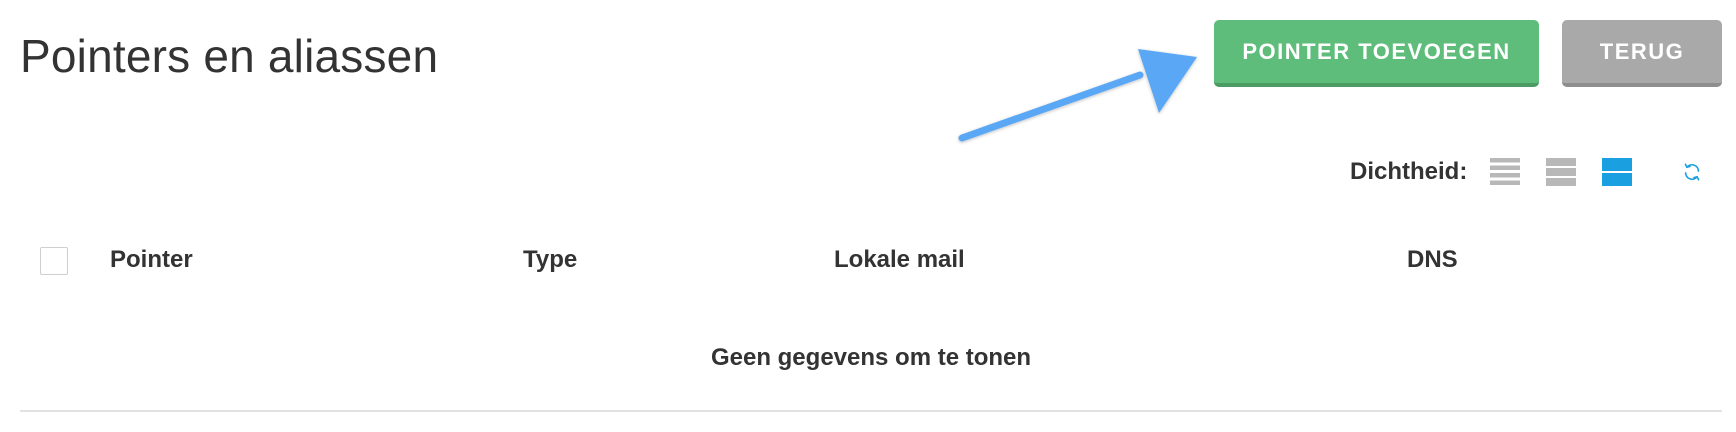 This screenshot has width=1736, height=432. I want to click on page-title: Pointers en aliassen, so click(229, 56).